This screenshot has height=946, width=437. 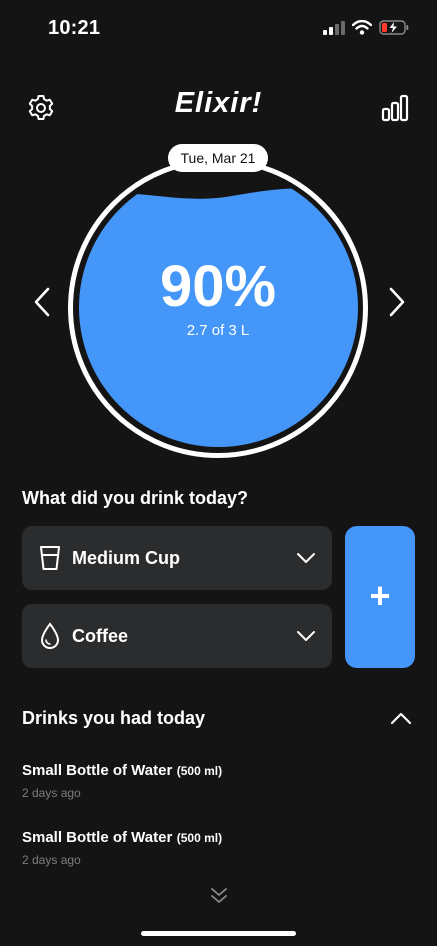 What do you see at coordinates (50, 558) in the screenshot?
I see `cup-icon` at bounding box center [50, 558].